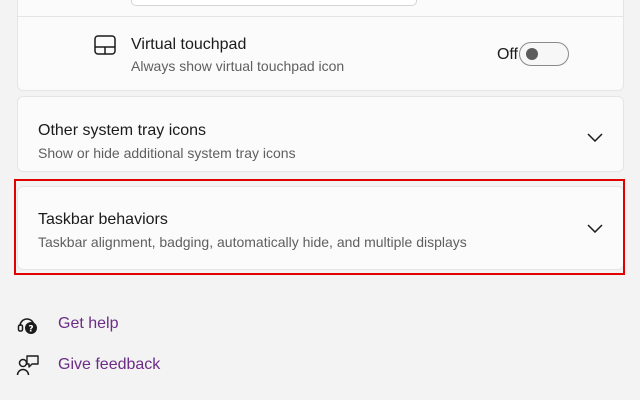  I want to click on virtual-touchpad-toggle, so click(544, 54).